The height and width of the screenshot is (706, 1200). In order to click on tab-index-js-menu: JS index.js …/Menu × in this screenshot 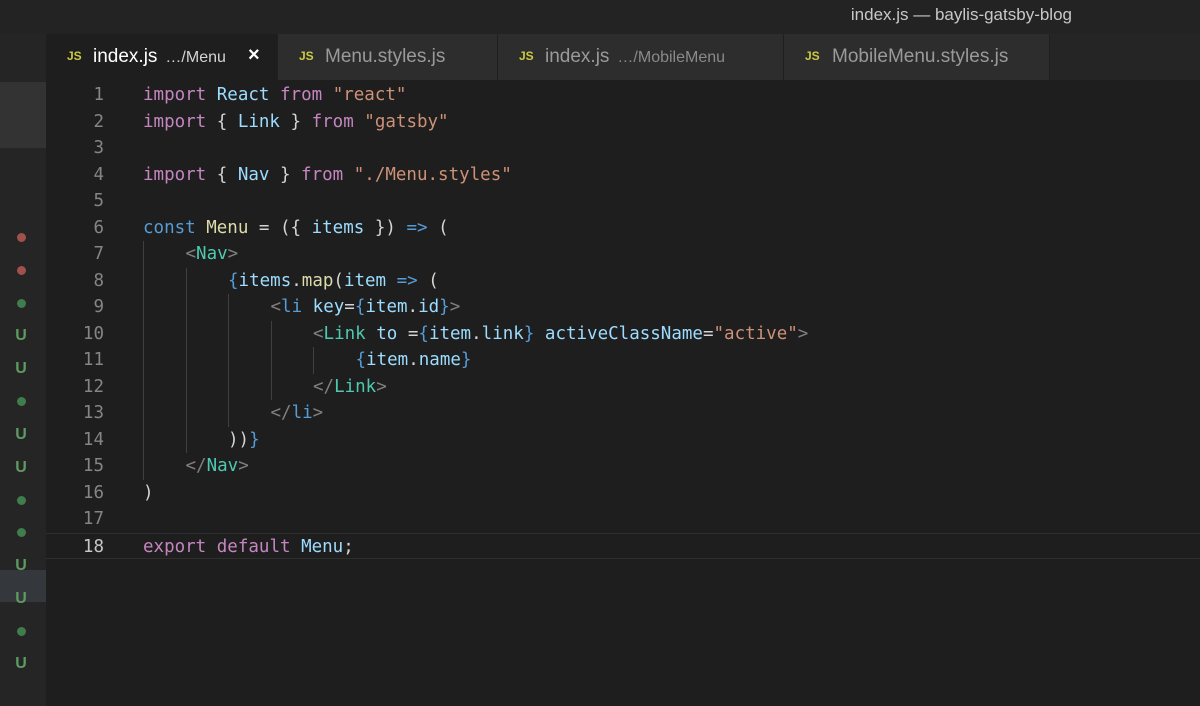, I will do `click(162, 57)`.